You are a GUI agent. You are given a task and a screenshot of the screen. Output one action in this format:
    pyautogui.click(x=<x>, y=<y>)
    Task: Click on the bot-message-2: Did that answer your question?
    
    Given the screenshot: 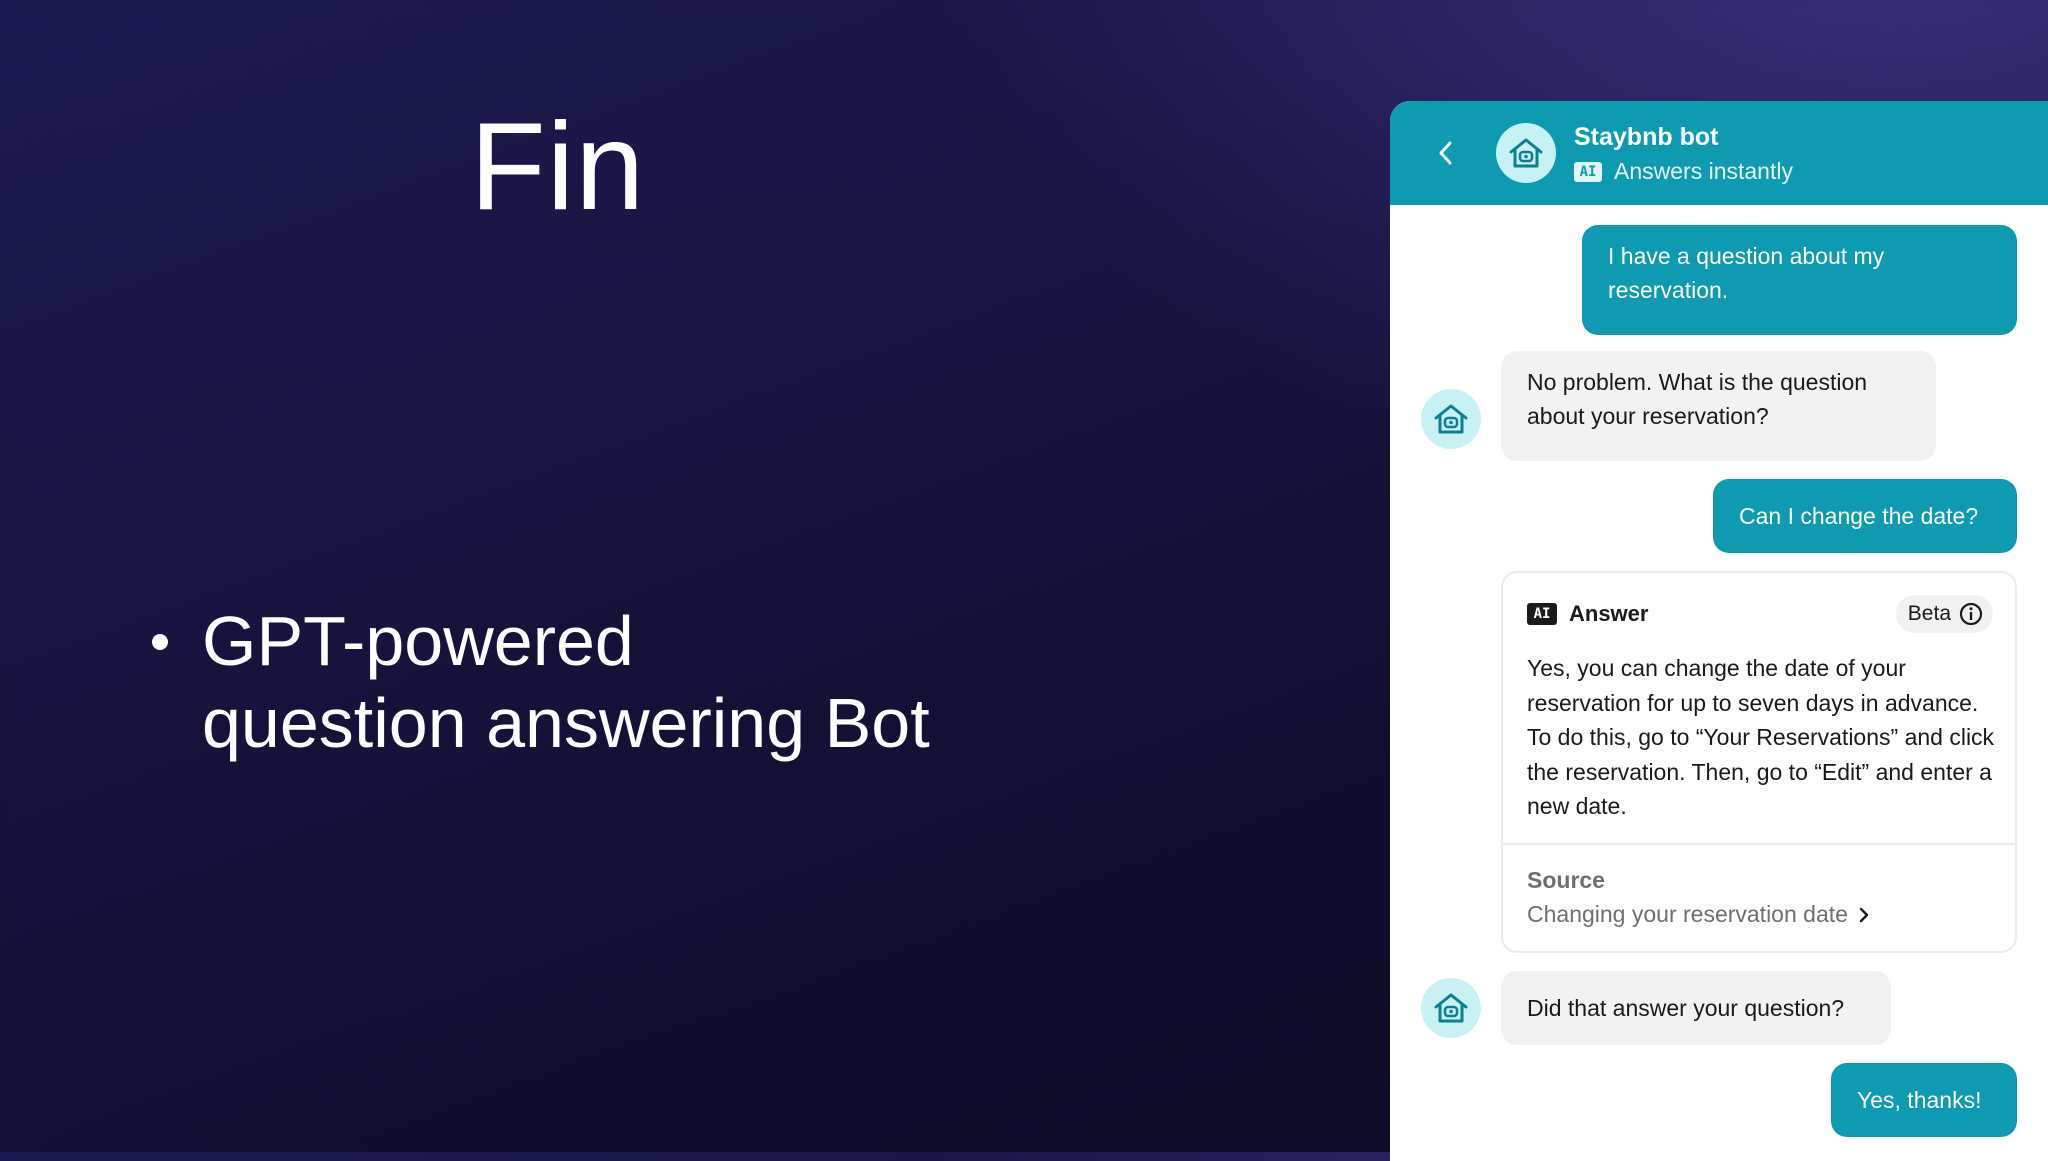 What is the action you would take?
    pyautogui.click(x=1696, y=1008)
    